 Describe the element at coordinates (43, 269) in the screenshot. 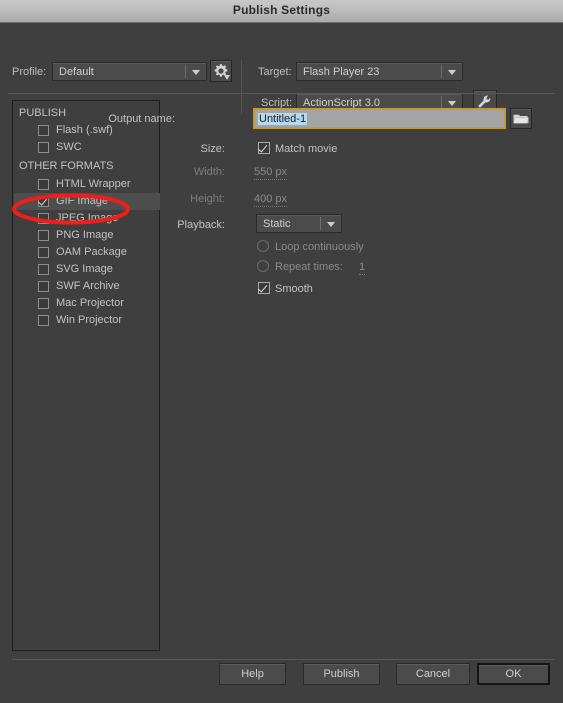

I see `checkbox-svg-image` at that location.